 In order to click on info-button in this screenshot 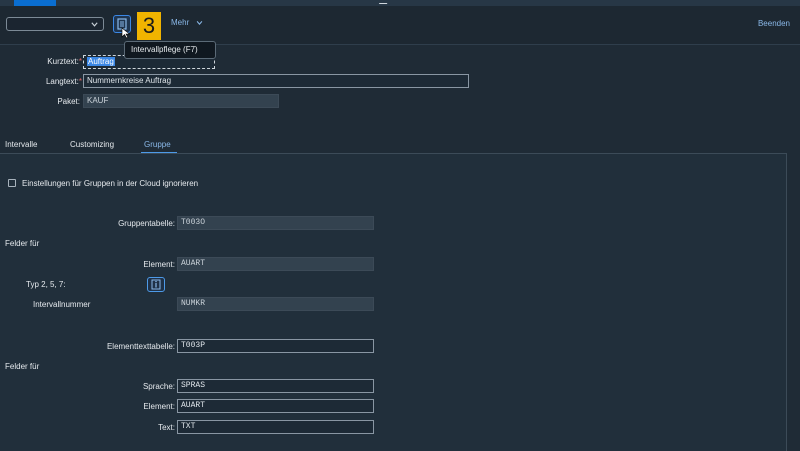, I will do `click(156, 284)`.